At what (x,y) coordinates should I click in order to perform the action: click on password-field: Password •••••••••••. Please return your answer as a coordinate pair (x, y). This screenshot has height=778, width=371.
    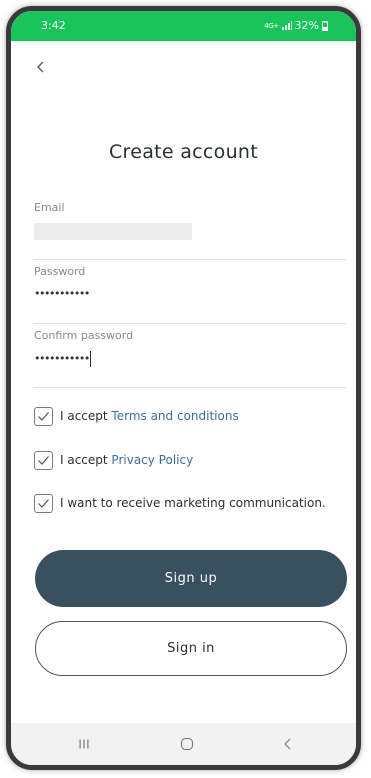
    Looking at the image, I should click on (190, 294).